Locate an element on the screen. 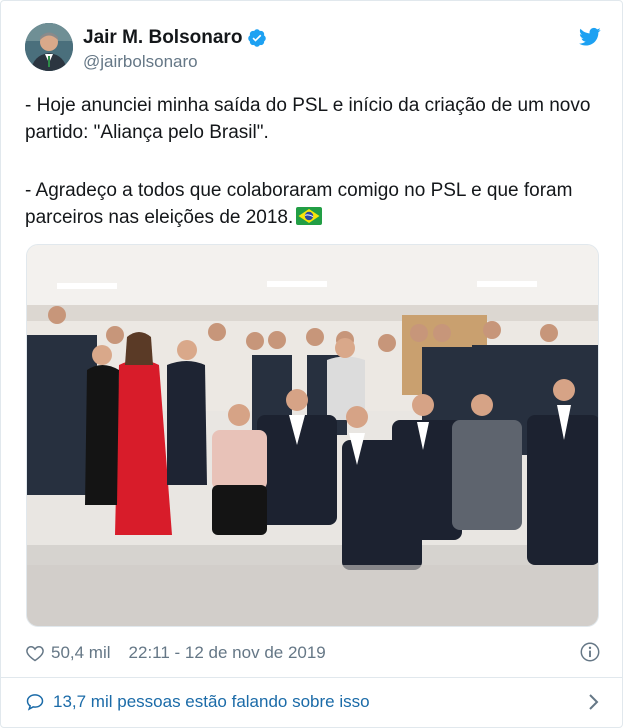 Image resolution: width=623 pixels, height=728 pixels. verified-badge-icon is located at coordinates (257, 38).